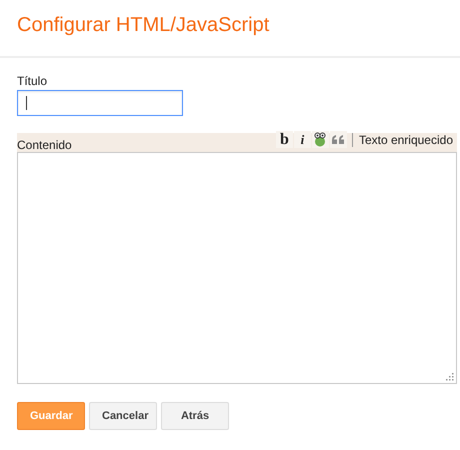 The width and height of the screenshot is (460, 450). What do you see at coordinates (338, 139) in the screenshot?
I see `quote-icon` at bounding box center [338, 139].